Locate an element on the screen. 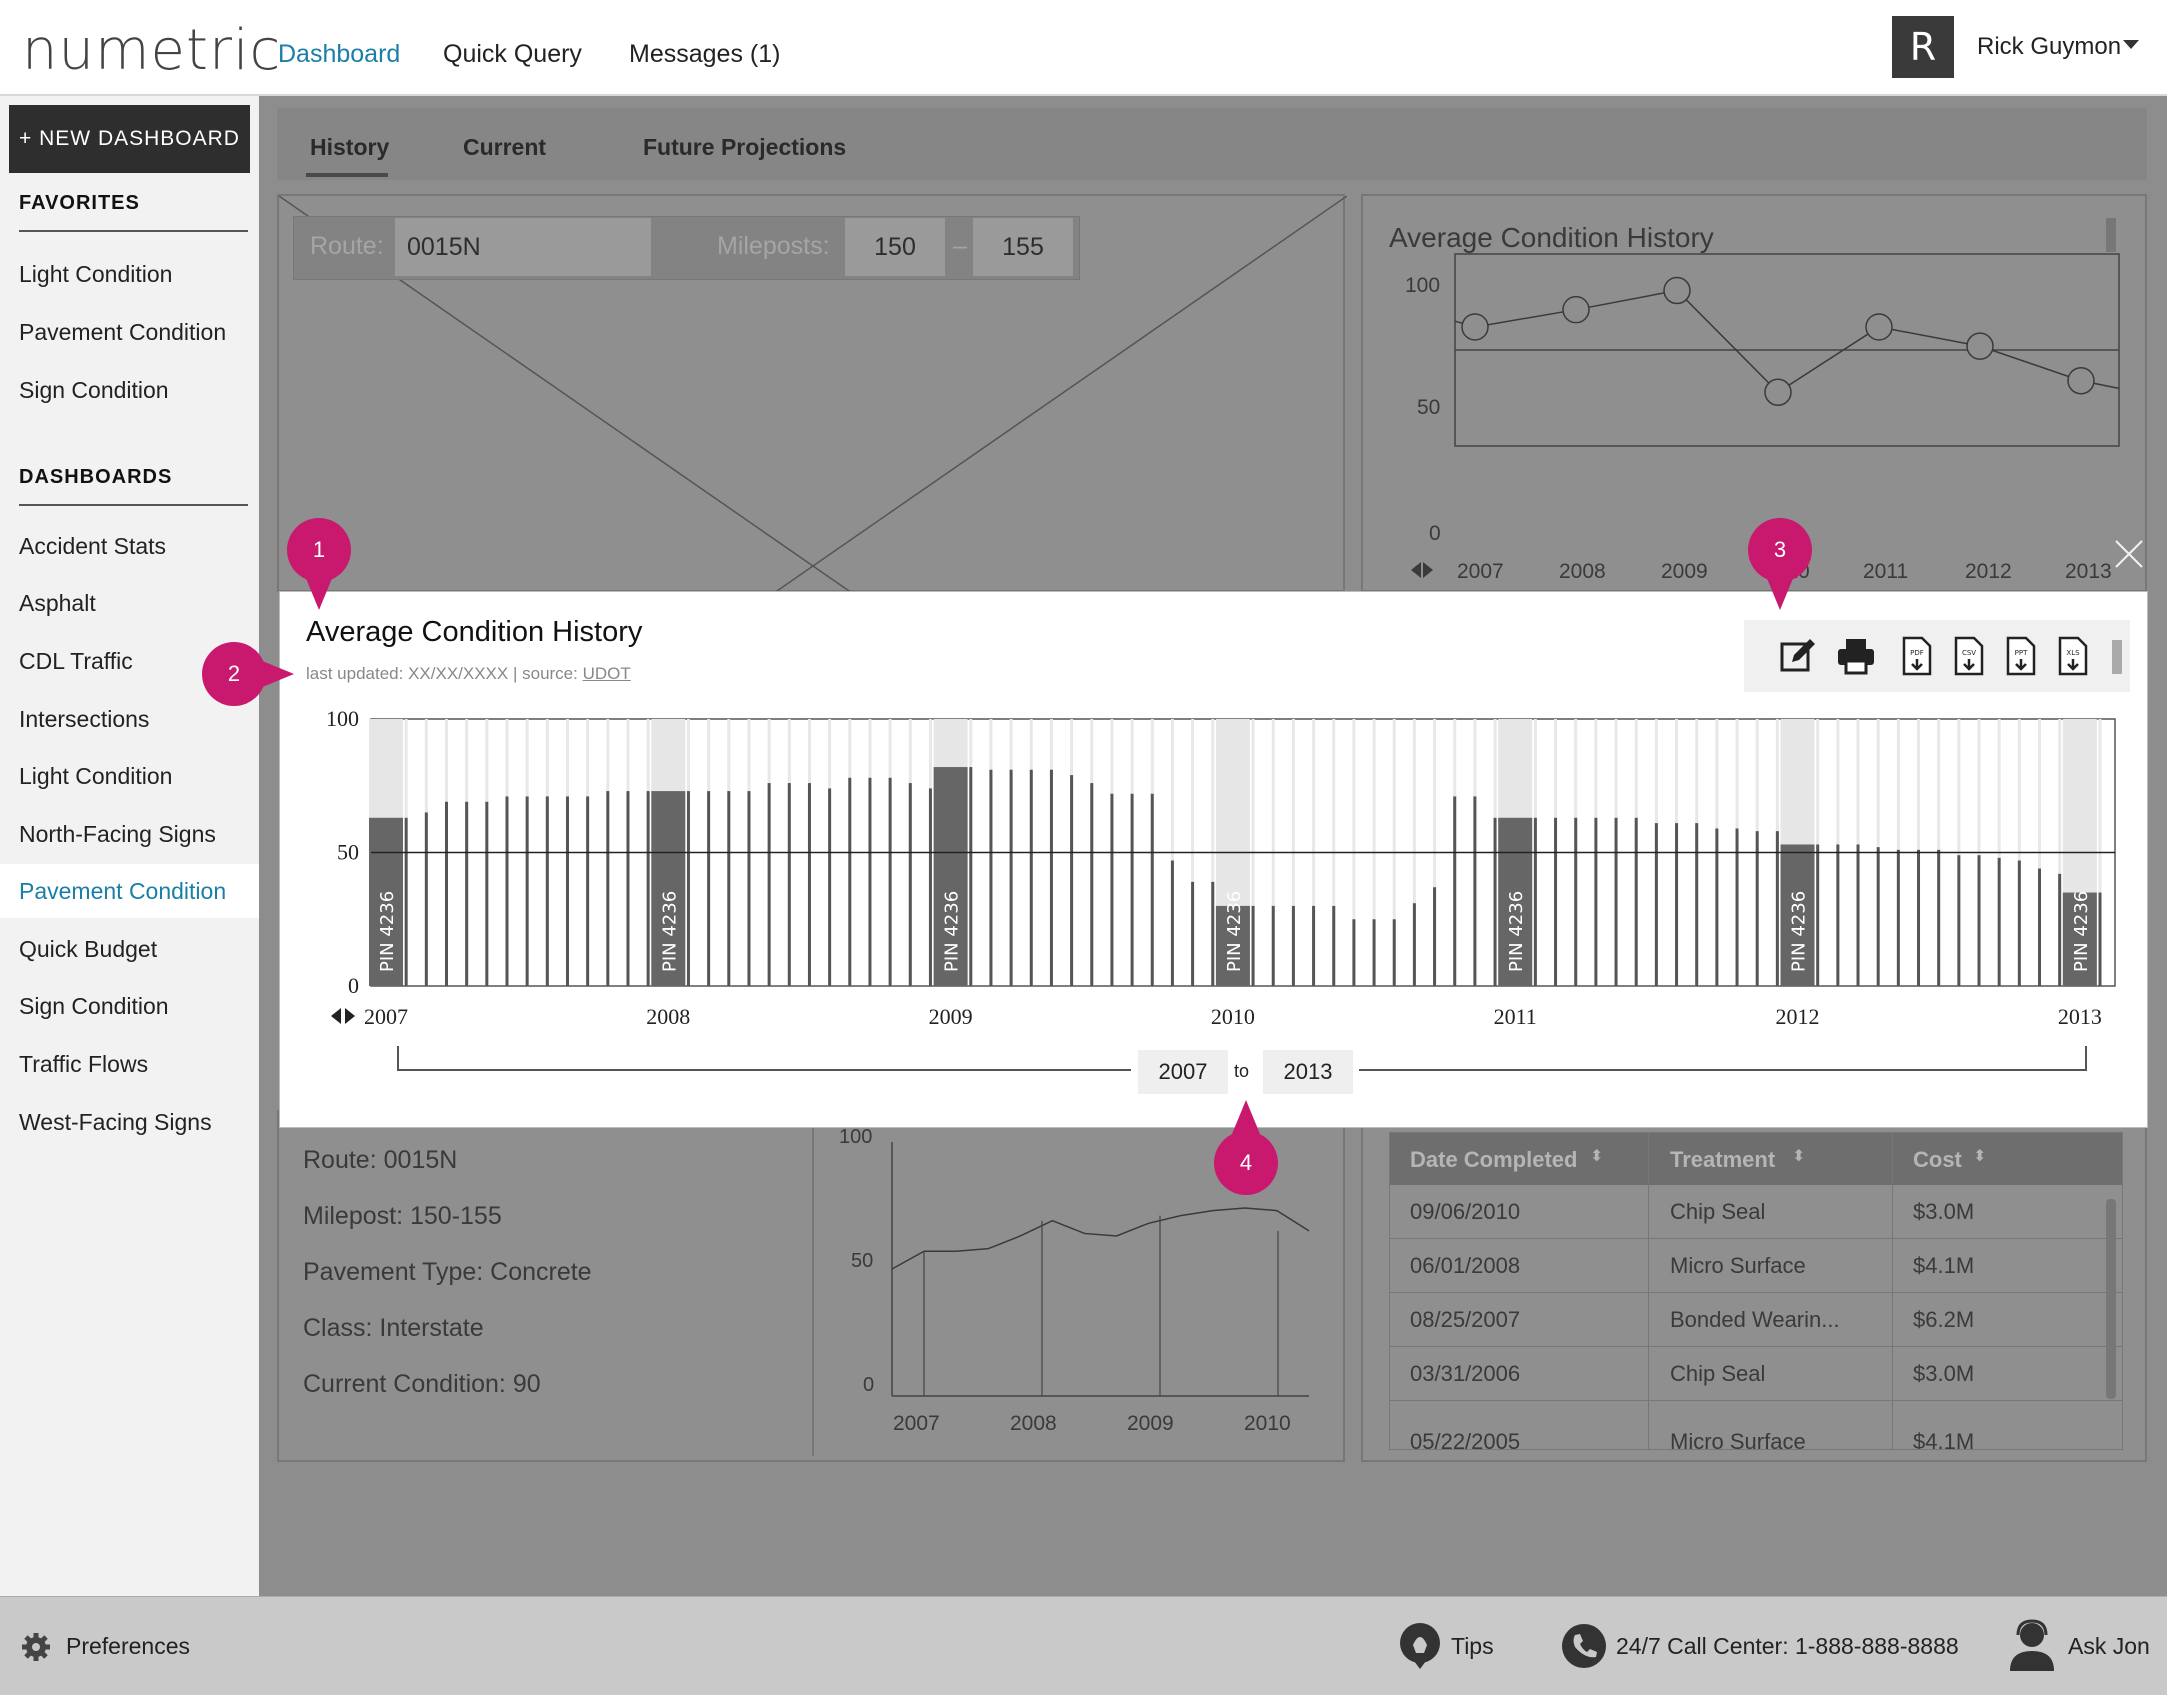 The height and width of the screenshot is (1695, 2167). small-area-chart is located at coordinates (1100, 1269).